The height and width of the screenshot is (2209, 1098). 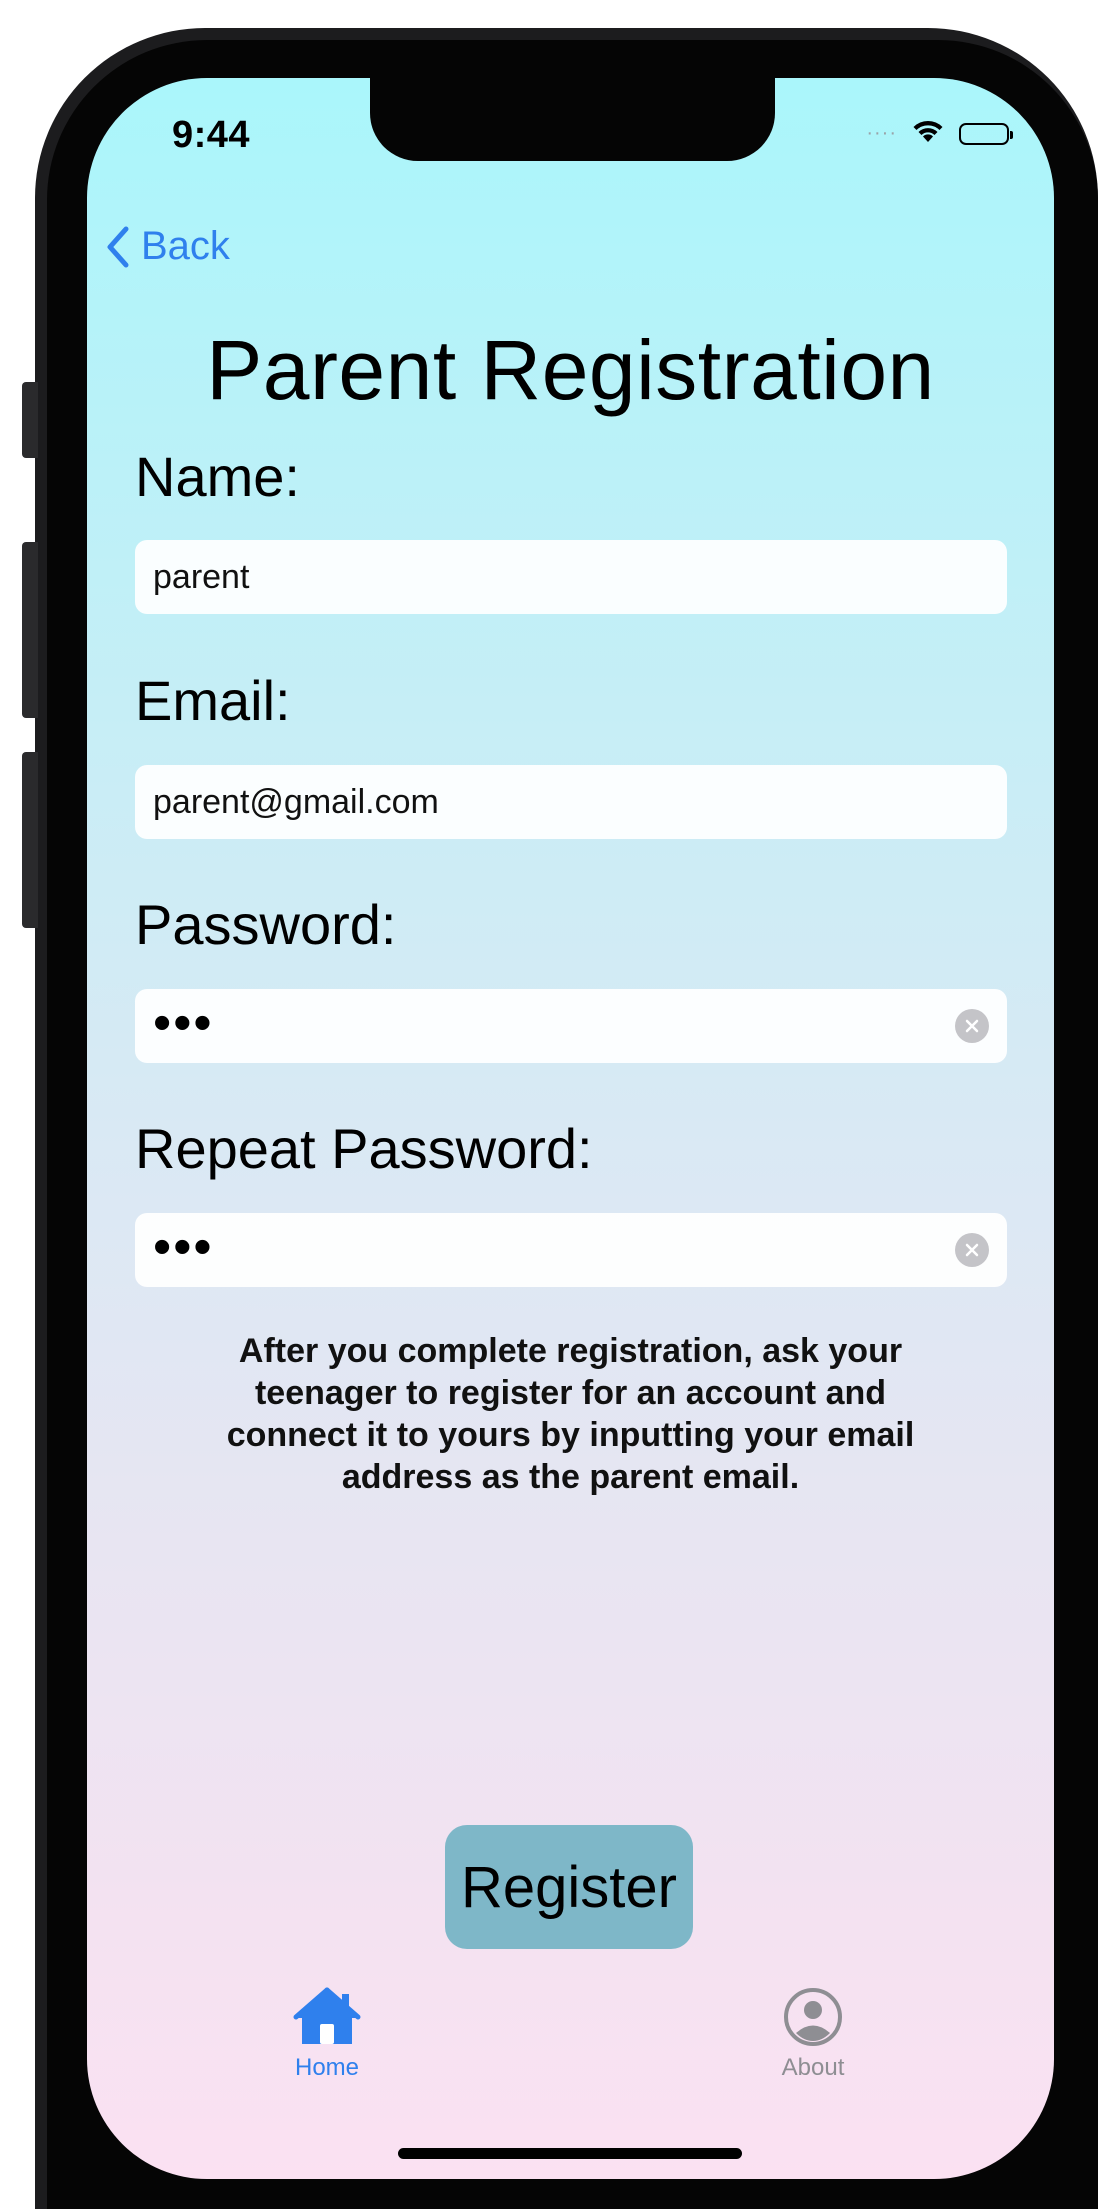 I want to click on email-label: Email:, so click(x=213, y=700).